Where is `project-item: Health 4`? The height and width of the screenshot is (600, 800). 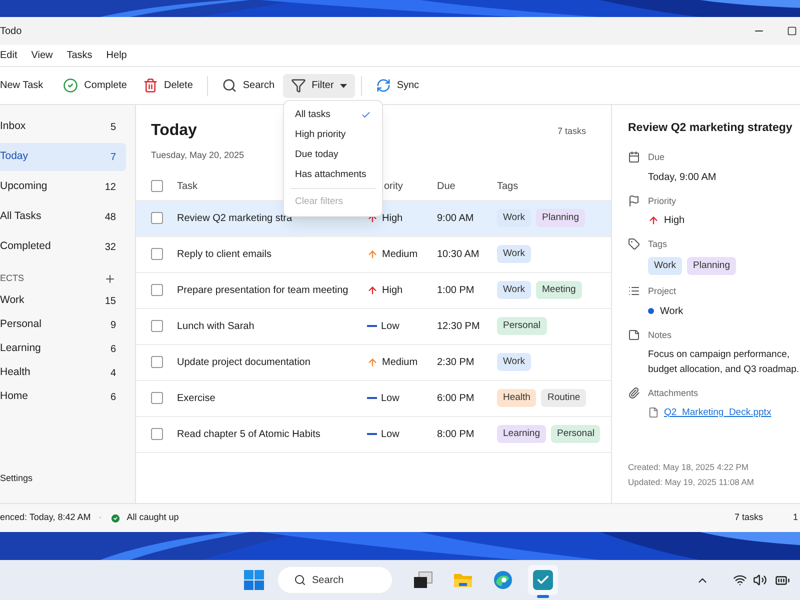 project-item: Health 4 is located at coordinates (63, 373).